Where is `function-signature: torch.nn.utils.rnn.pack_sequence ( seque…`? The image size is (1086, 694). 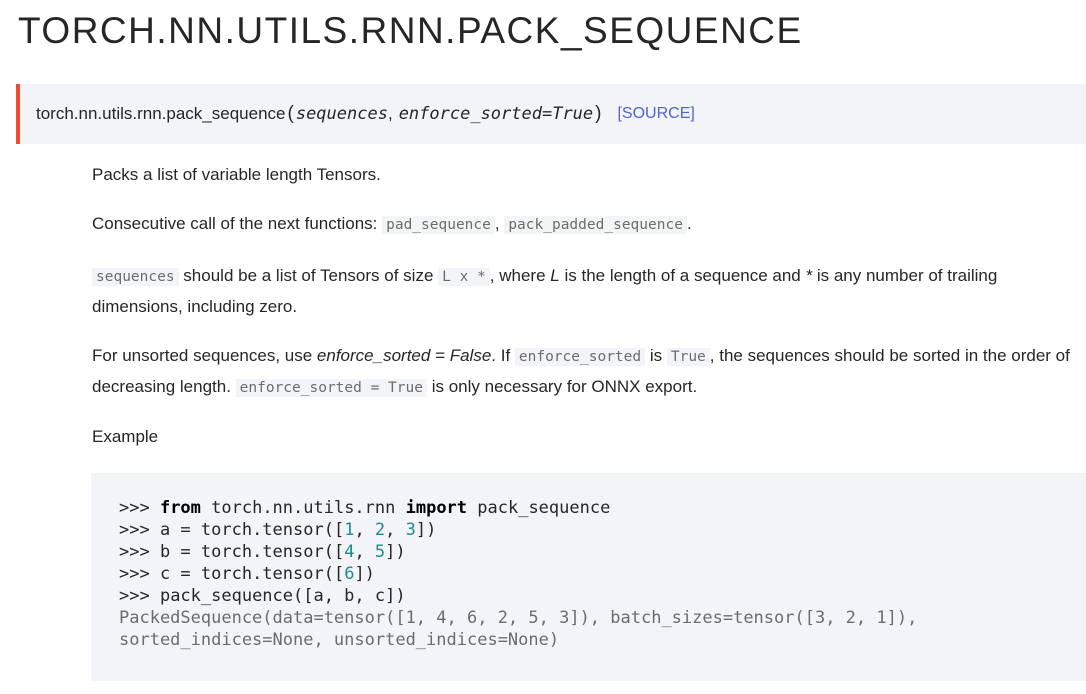 function-signature: torch.nn.utils.rnn.pack_sequence ( seque… is located at coordinates (551, 114).